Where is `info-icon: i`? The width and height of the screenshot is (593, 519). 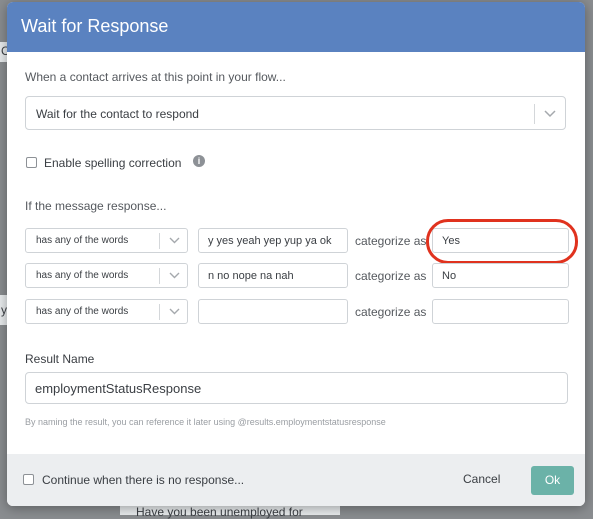 info-icon: i is located at coordinates (199, 161).